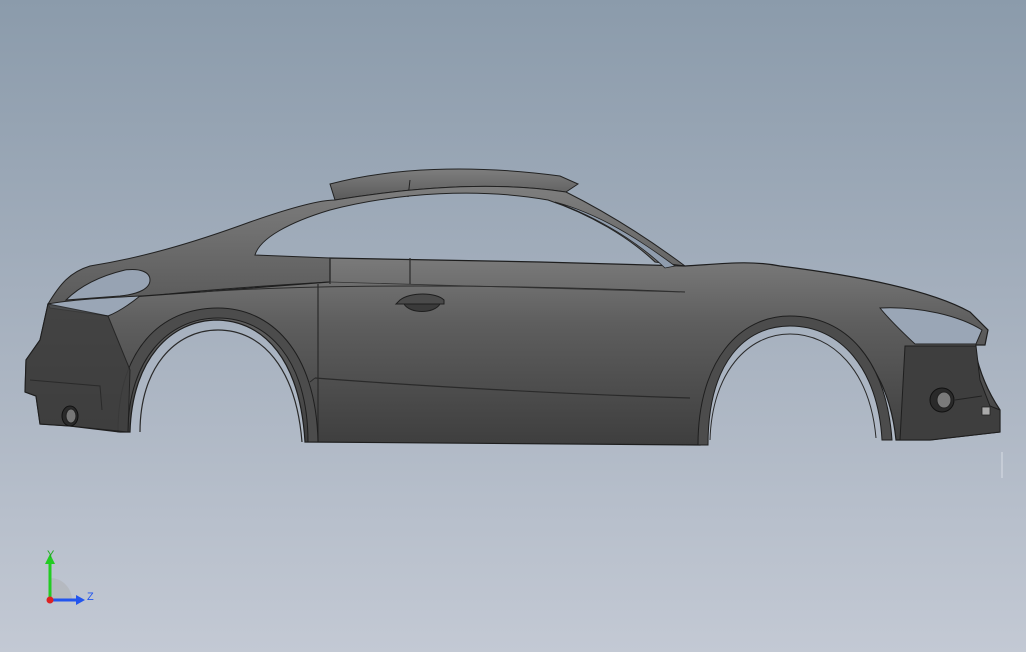 The width and height of the screenshot is (1026, 652). I want to click on exhaust-tip, so click(70, 416).